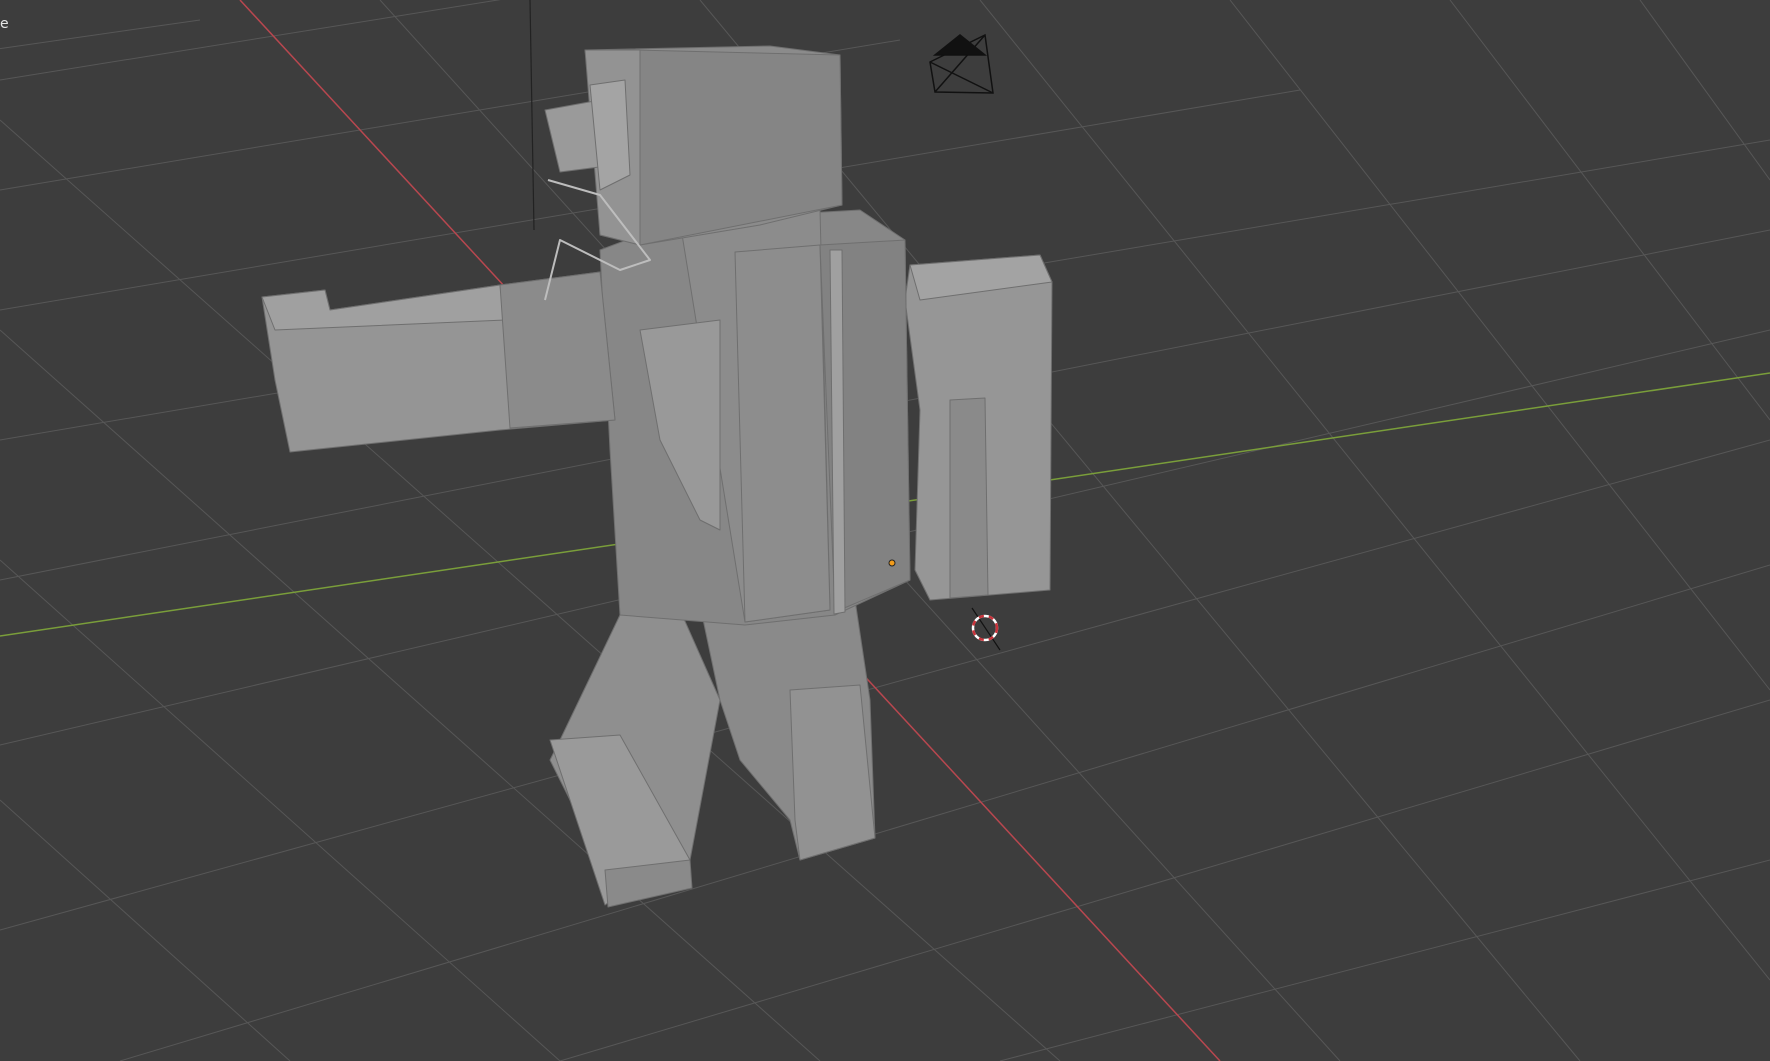 This screenshot has width=1770, height=1061. I want to click on arm-left-upper, so click(557, 350).